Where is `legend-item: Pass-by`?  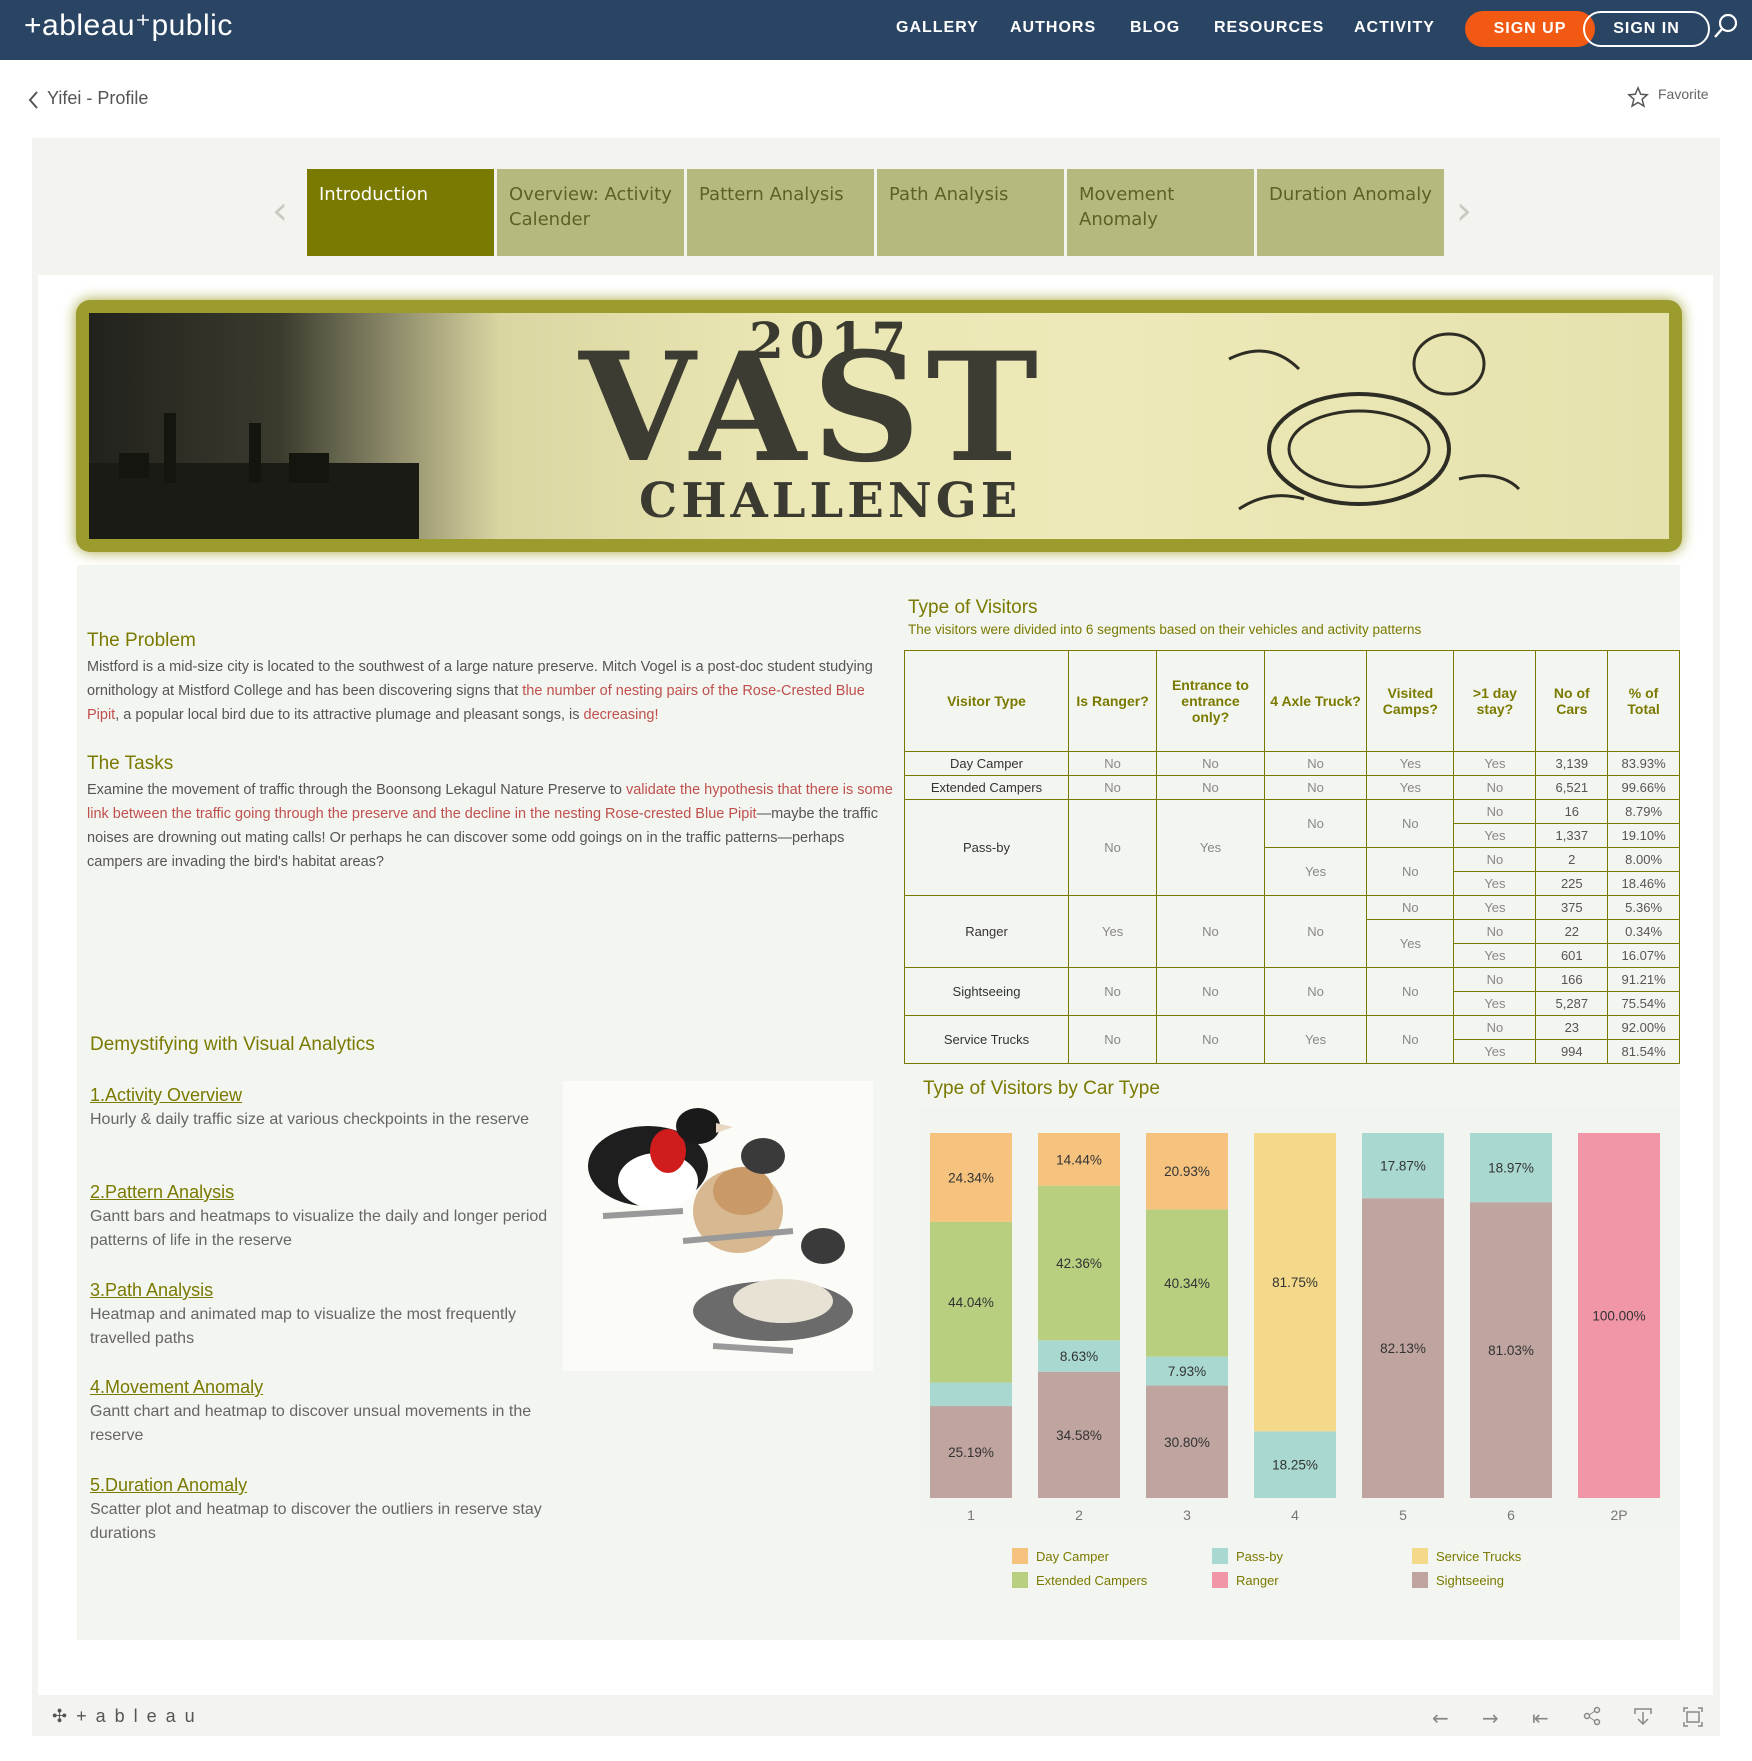 legend-item: Pass-by is located at coordinates (1247, 1556).